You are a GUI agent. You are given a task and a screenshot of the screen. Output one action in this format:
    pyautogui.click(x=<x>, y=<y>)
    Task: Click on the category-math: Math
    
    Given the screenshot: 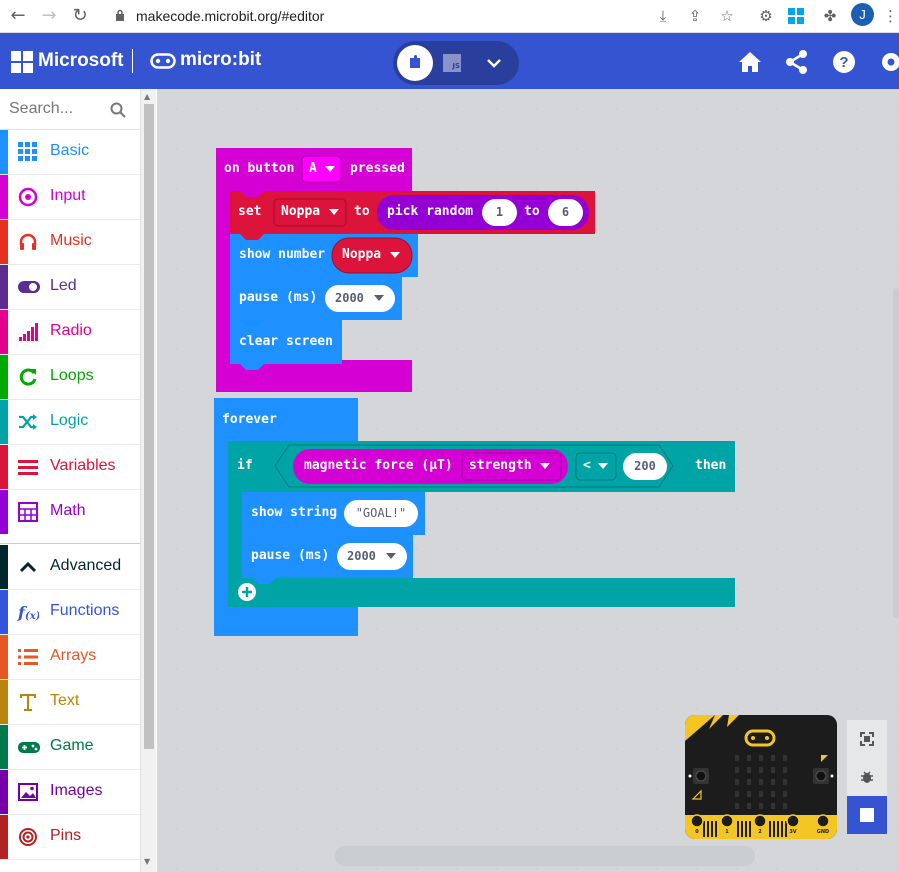 What is the action you would take?
    pyautogui.click(x=70, y=512)
    